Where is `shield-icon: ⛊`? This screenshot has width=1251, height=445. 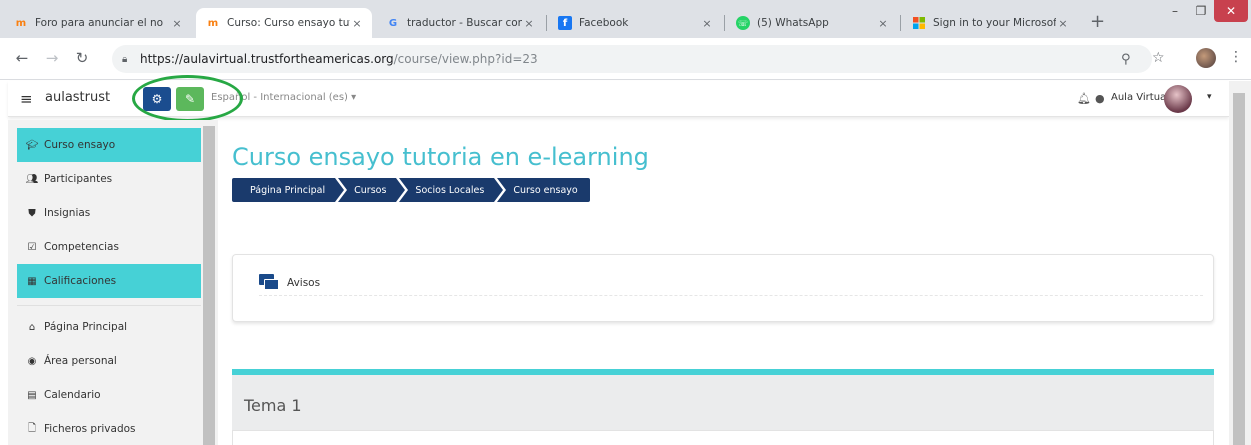
shield-icon: ⛊ is located at coordinates (32, 213).